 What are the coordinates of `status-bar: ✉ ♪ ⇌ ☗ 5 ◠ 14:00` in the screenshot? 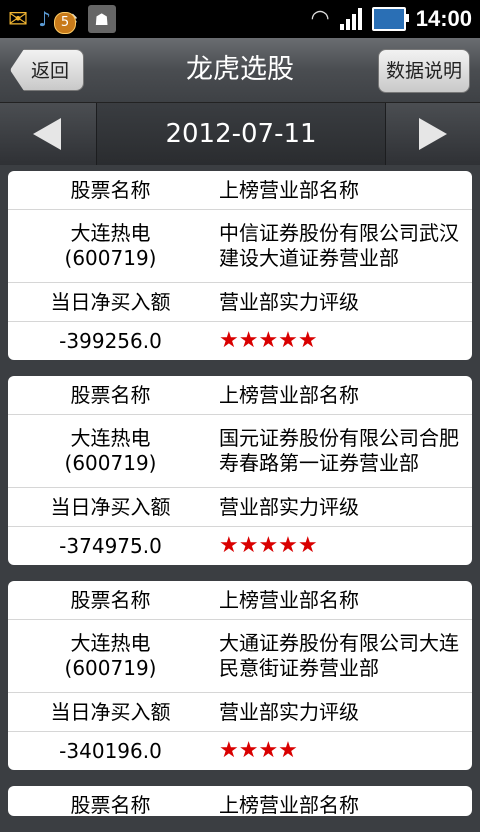 It's located at (240, 19).